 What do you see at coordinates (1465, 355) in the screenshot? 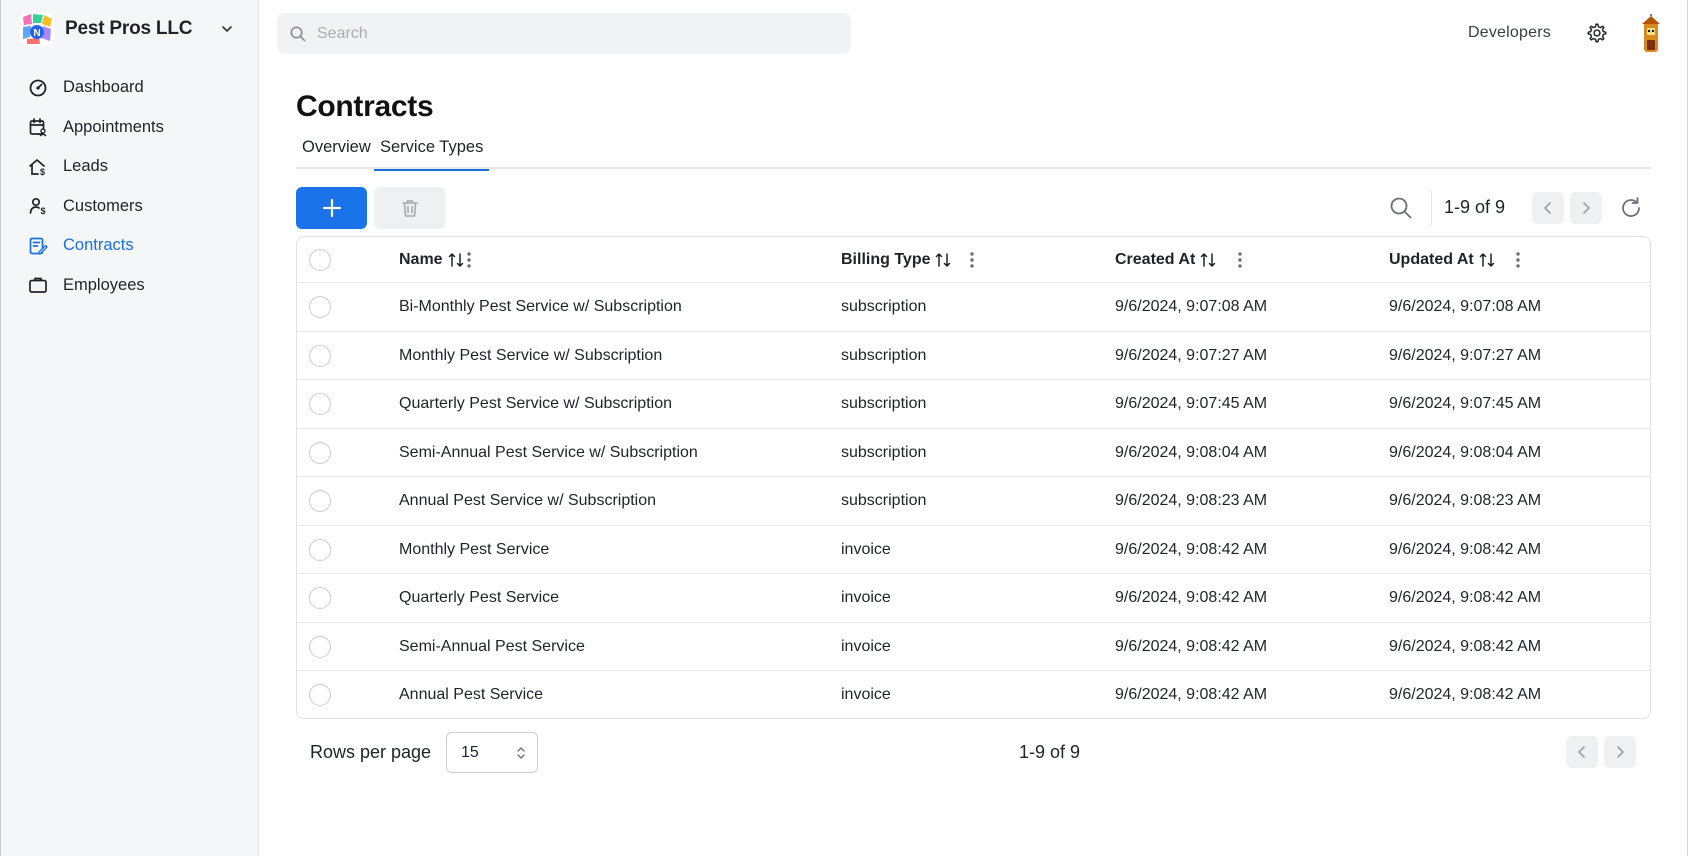
I see `cell-updated-at: 9/6/2024, 9:07:27 AM` at bounding box center [1465, 355].